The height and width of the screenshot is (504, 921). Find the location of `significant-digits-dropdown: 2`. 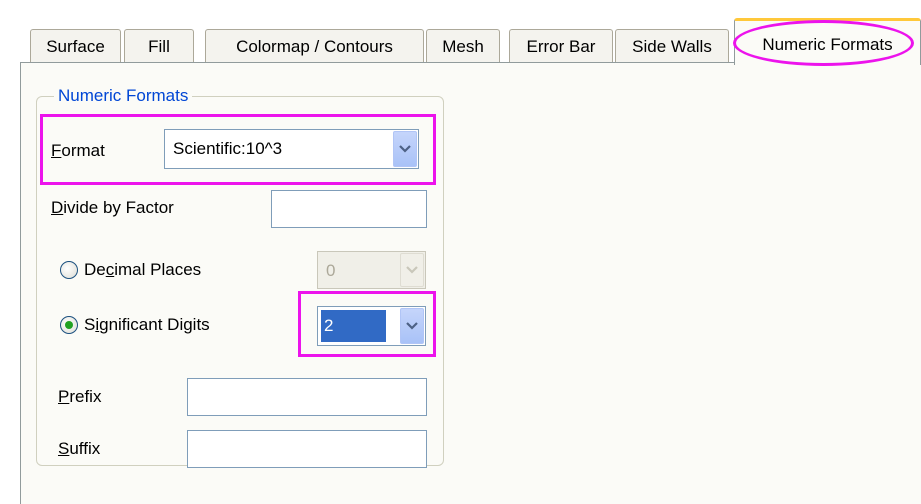

significant-digits-dropdown: 2 is located at coordinates (371, 326).